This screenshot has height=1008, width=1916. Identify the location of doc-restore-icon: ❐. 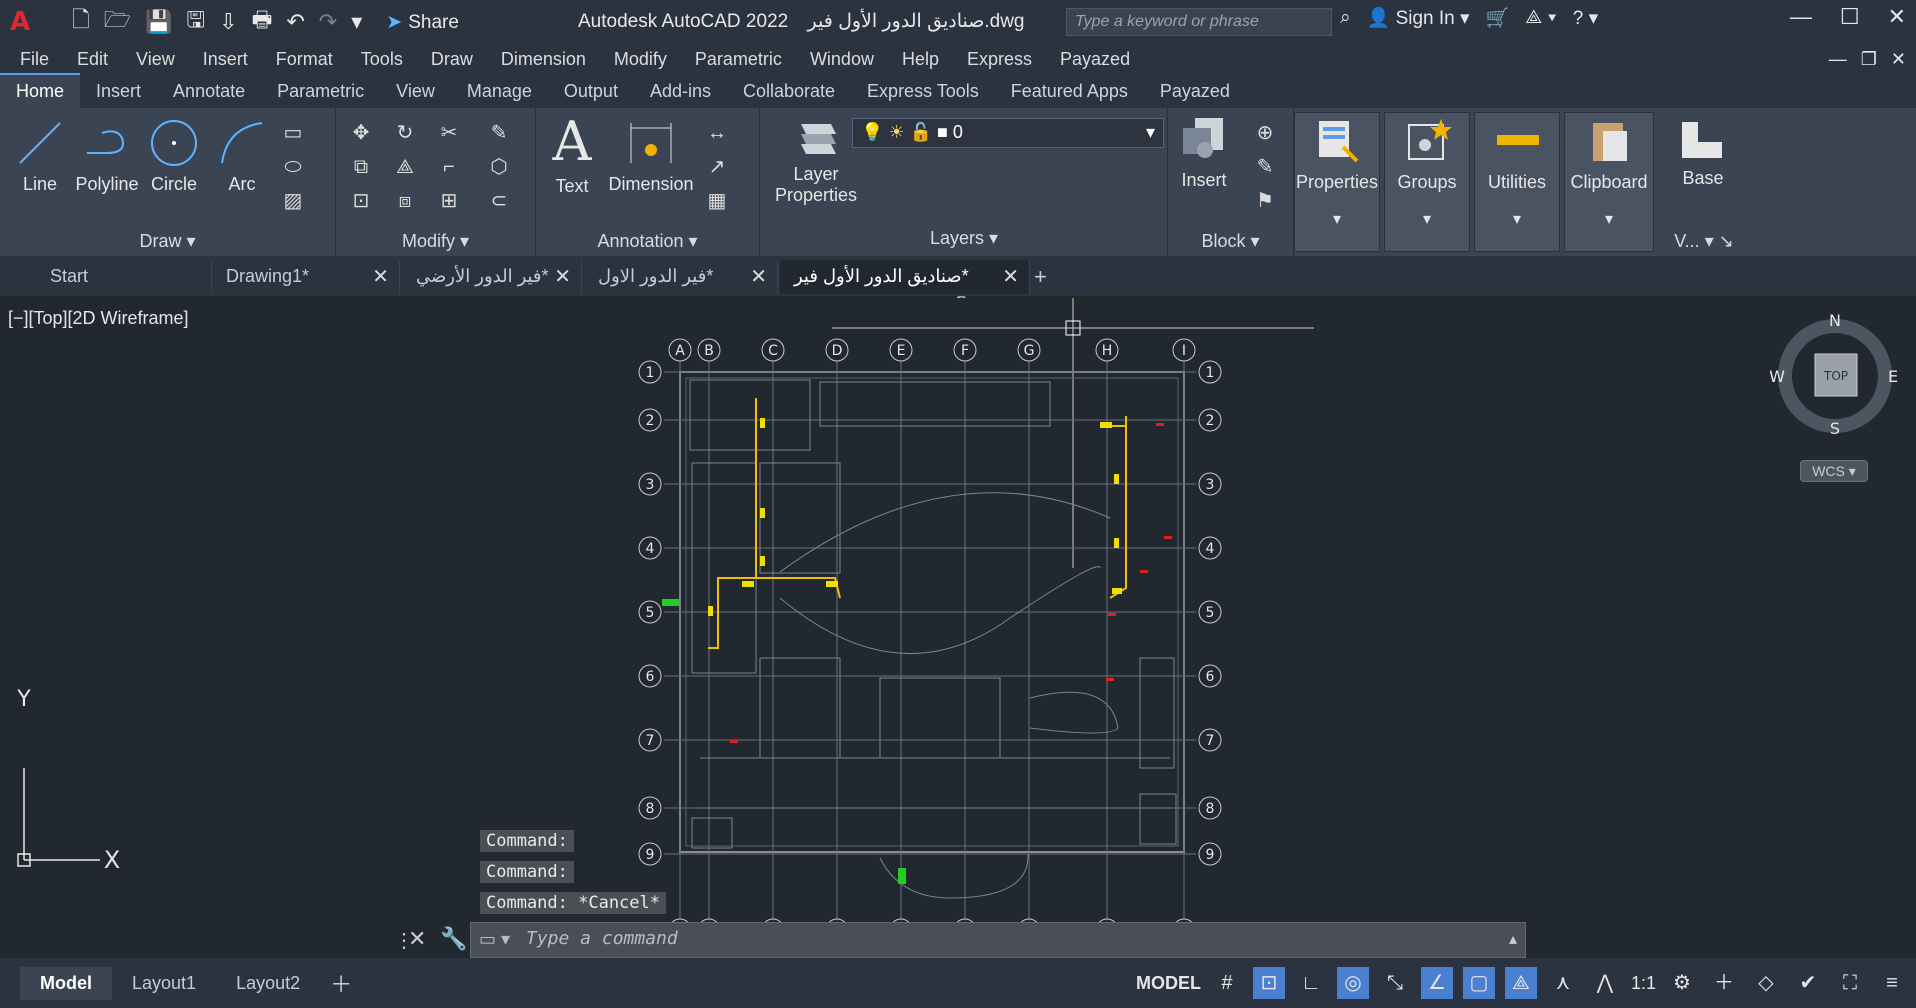
(1869, 59).